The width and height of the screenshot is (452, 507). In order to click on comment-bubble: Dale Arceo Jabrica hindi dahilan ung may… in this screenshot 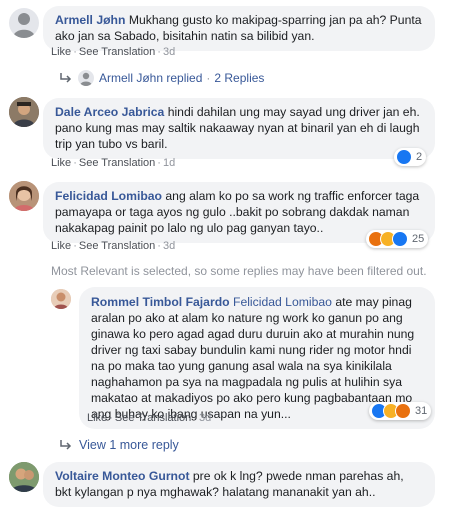, I will do `click(239, 128)`.